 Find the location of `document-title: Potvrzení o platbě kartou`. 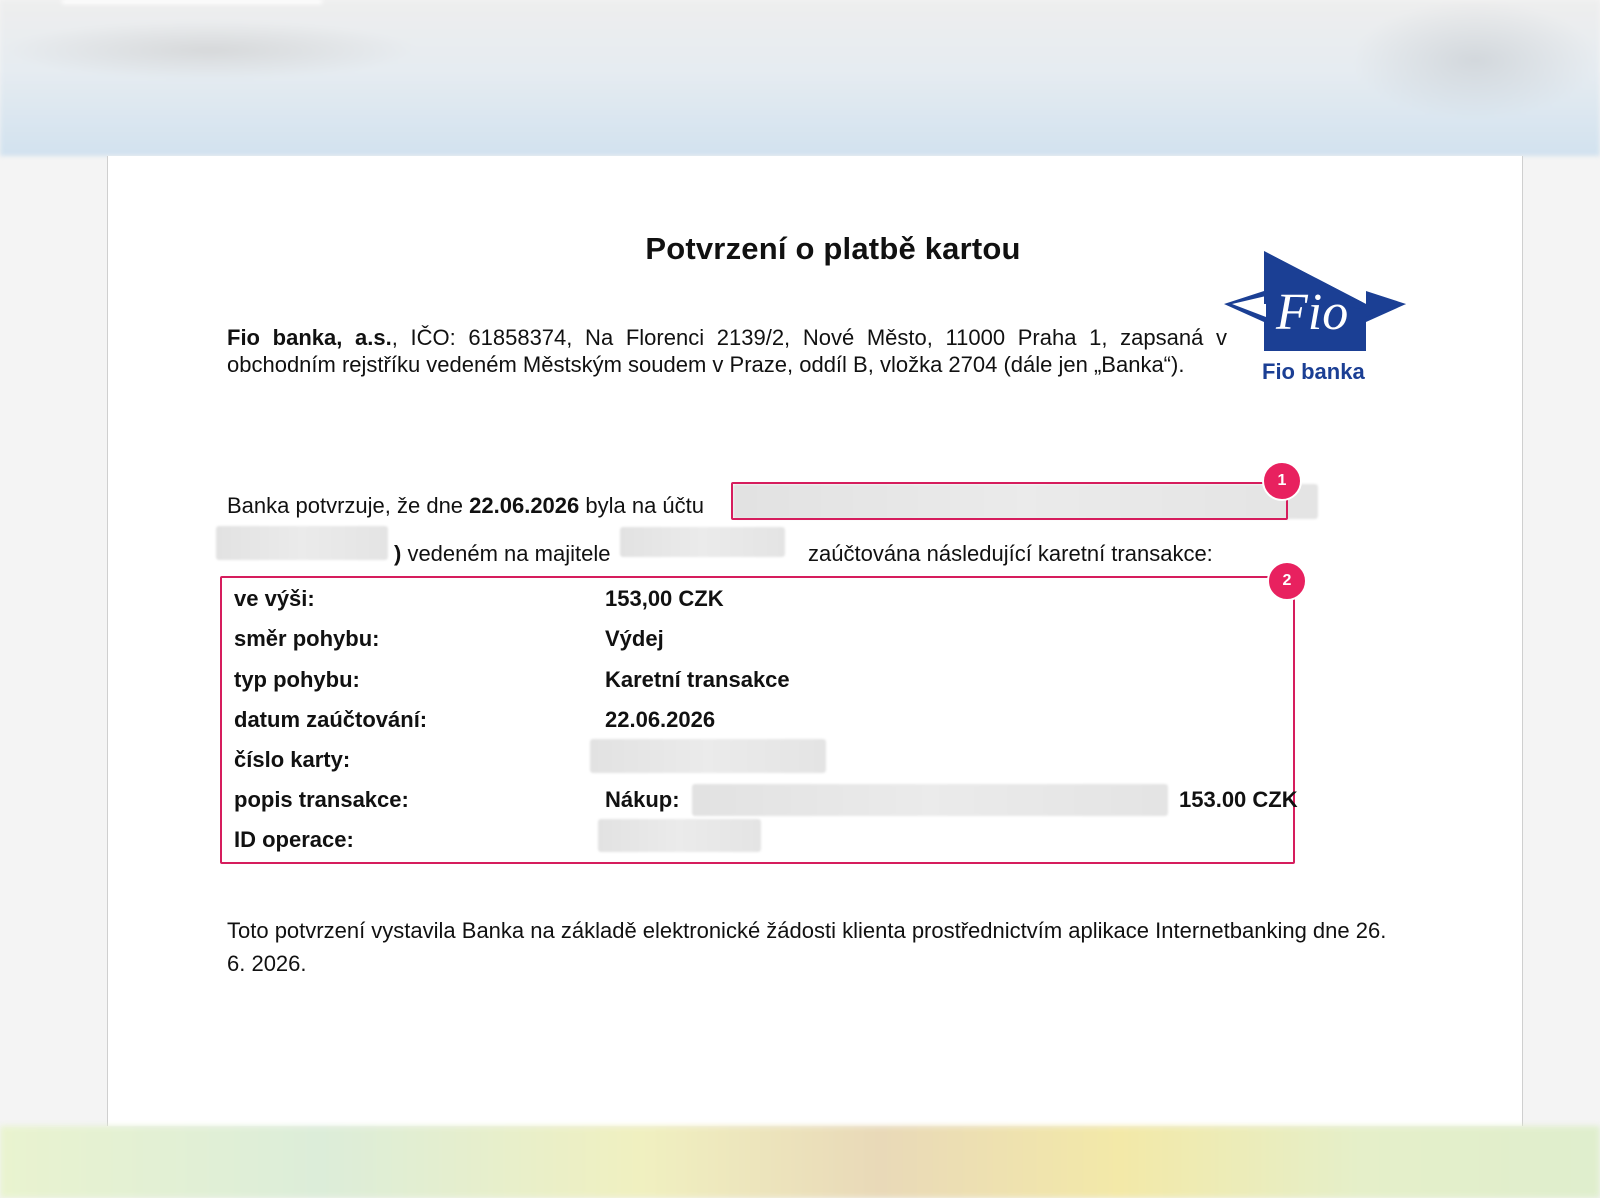

document-title: Potvrzení o platbě kartou is located at coordinates (833, 248).